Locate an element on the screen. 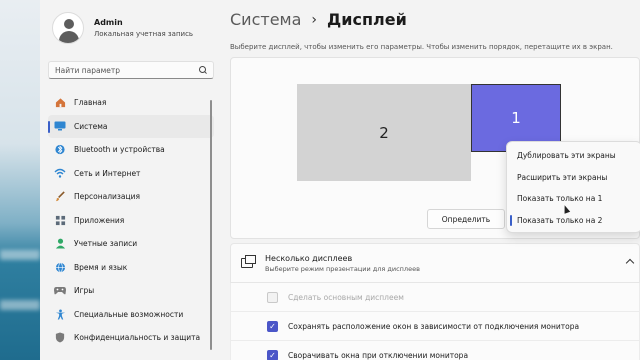  gamepad-icon is located at coordinates (60, 291).